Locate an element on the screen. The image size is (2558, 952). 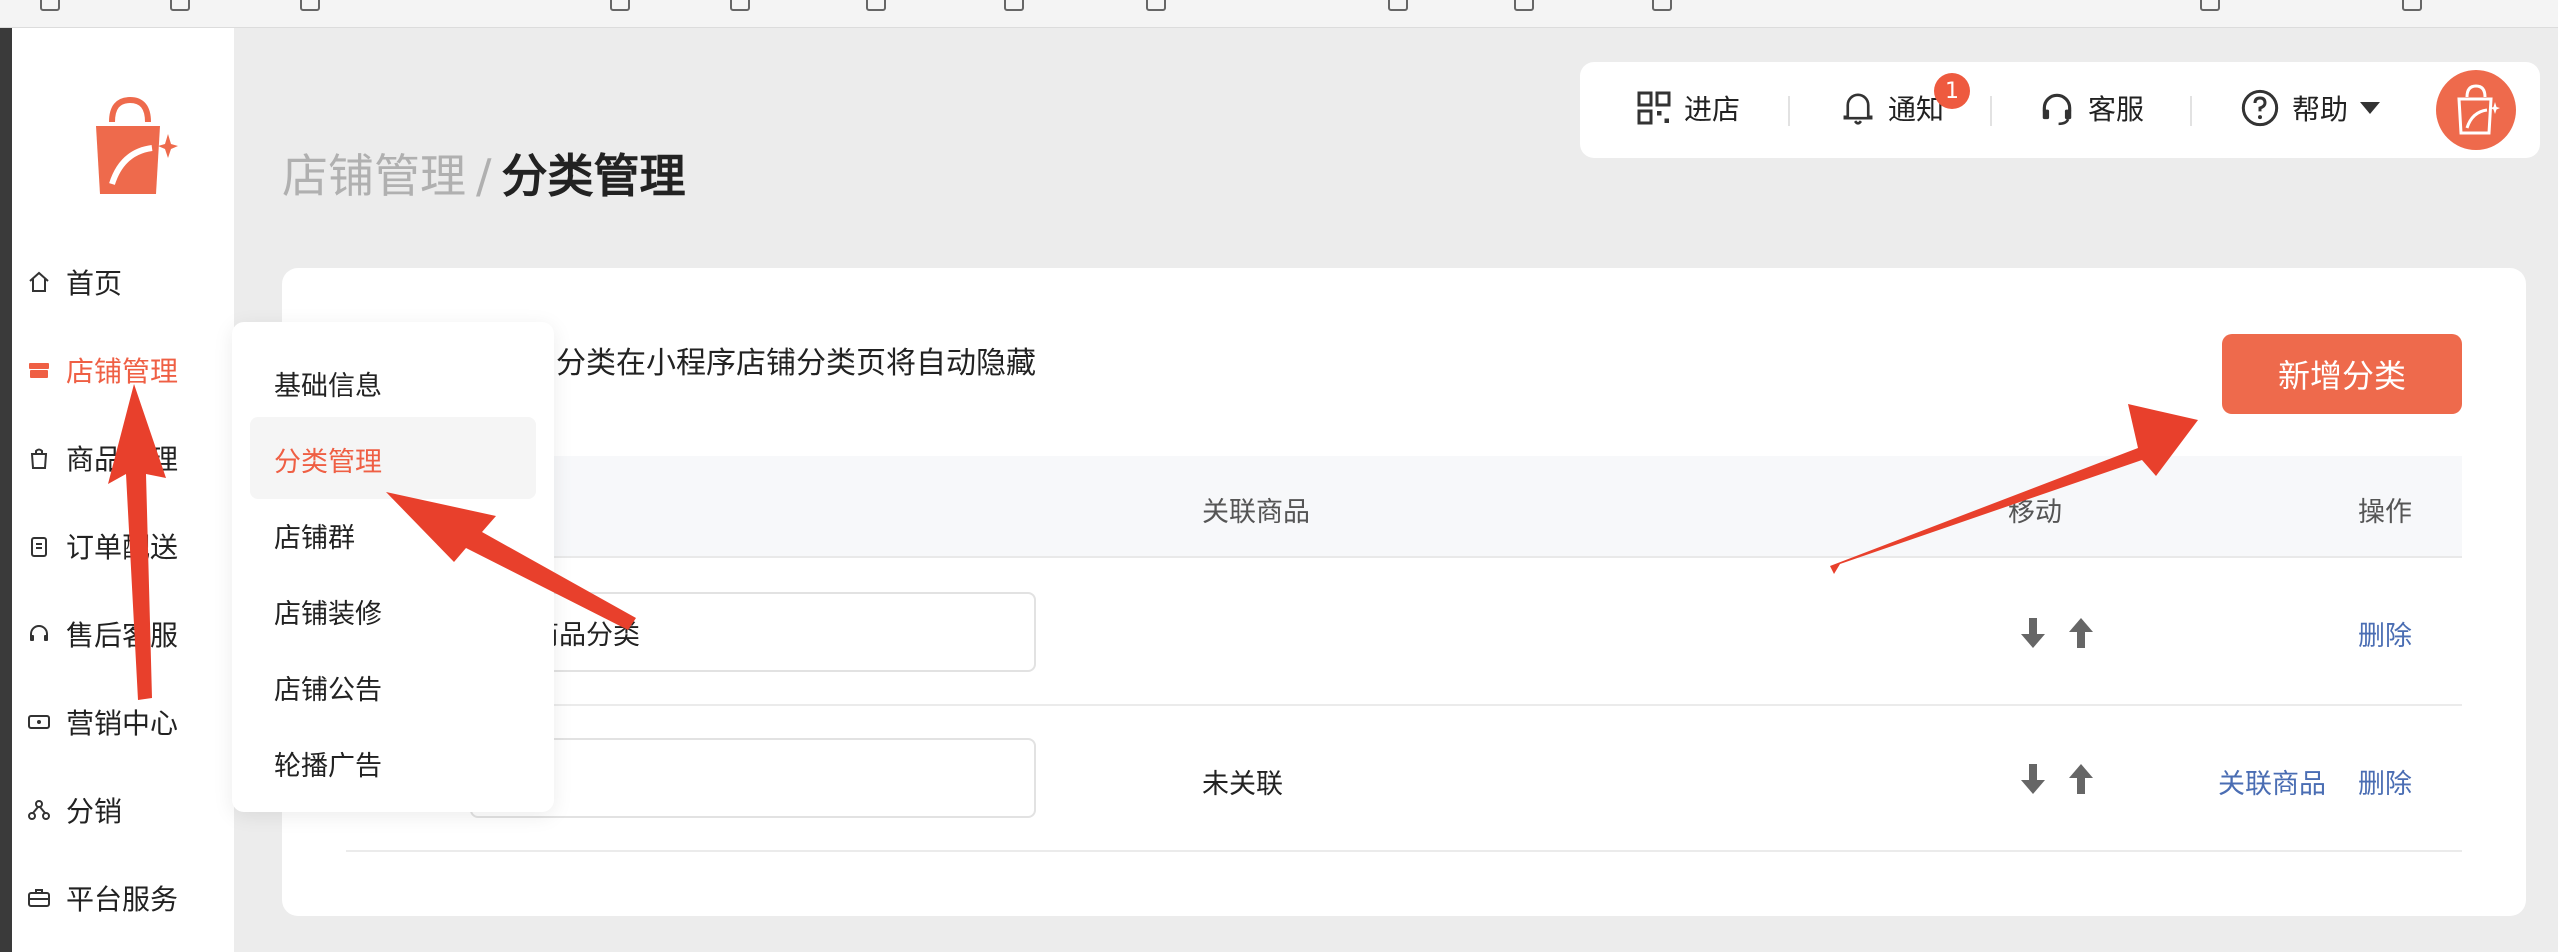
submenu-item-category-management: 分类管理 is located at coordinates (328, 459).